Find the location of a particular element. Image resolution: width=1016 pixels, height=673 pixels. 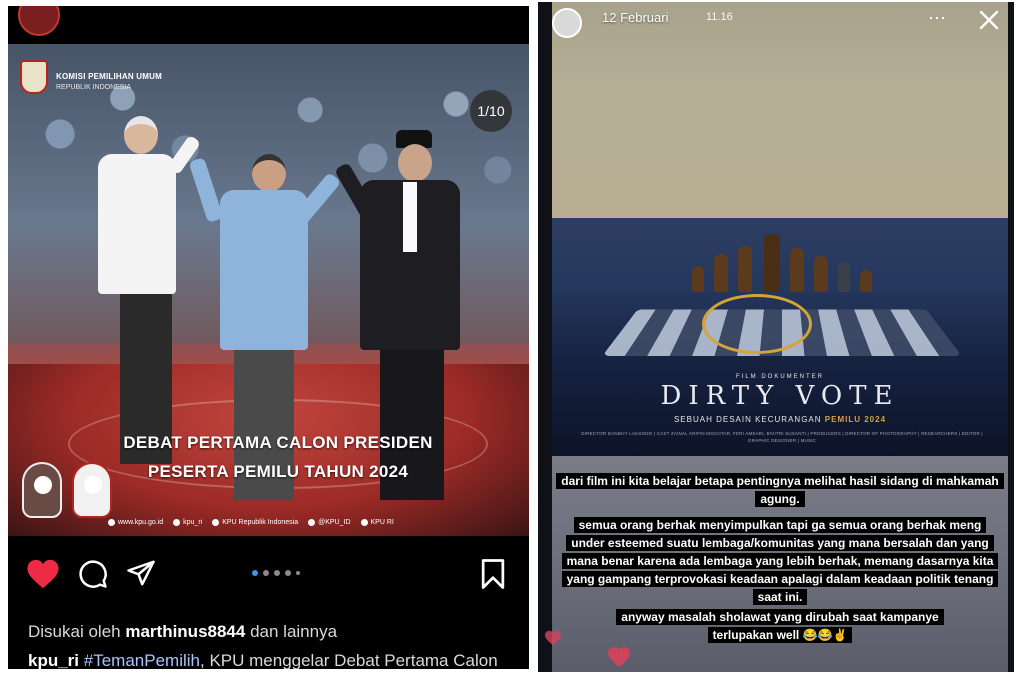

story-time: 11.16 is located at coordinates (719, 17).